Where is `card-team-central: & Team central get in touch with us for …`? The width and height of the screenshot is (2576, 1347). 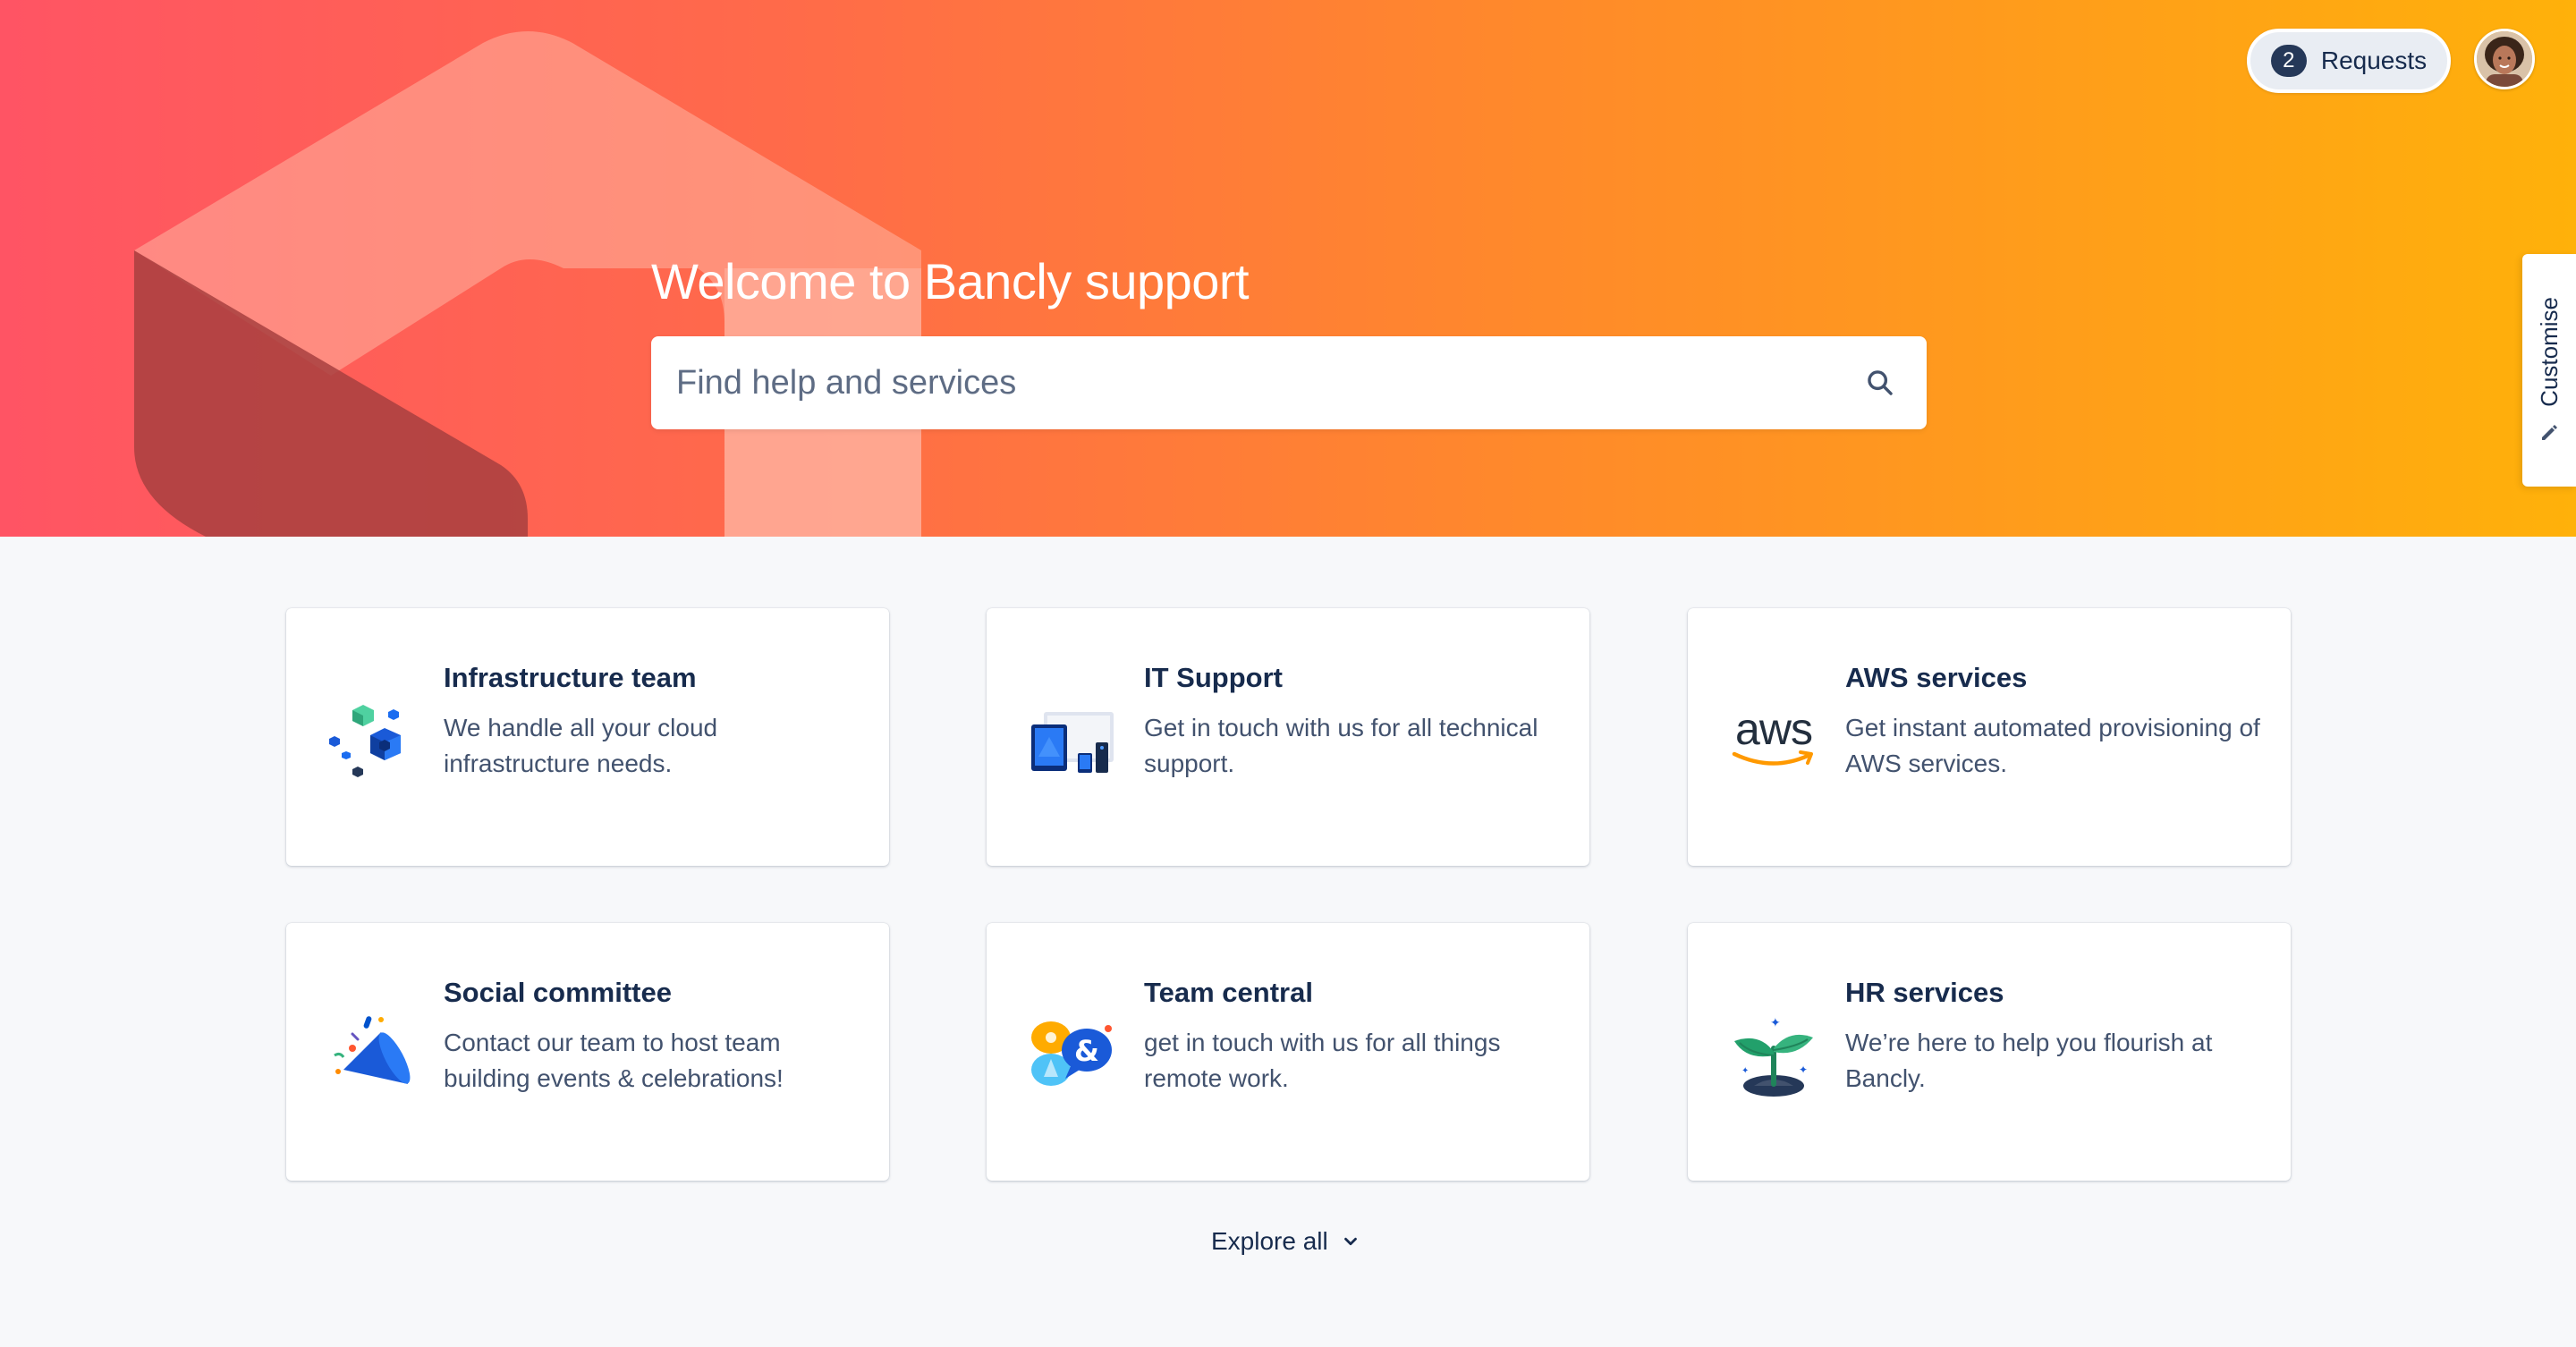
card-team-central: & Team central get in touch with us for … is located at coordinates (1288, 1052).